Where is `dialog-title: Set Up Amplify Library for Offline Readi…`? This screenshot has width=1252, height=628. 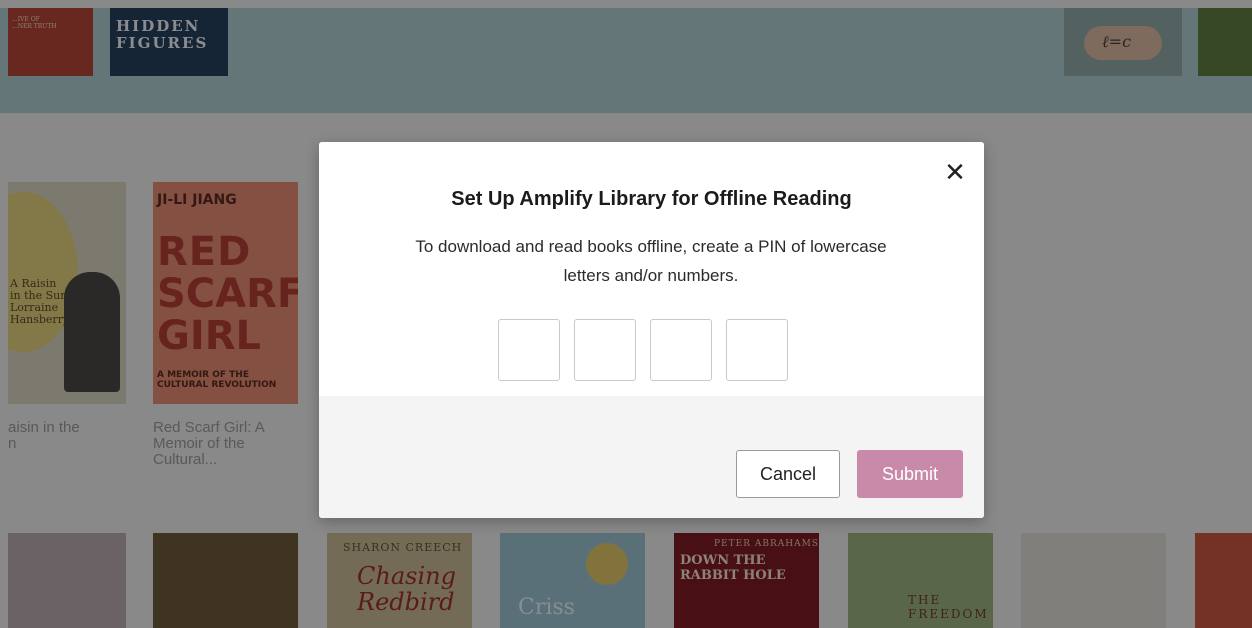 dialog-title: Set Up Amplify Library for Offline Readi… is located at coordinates (651, 199).